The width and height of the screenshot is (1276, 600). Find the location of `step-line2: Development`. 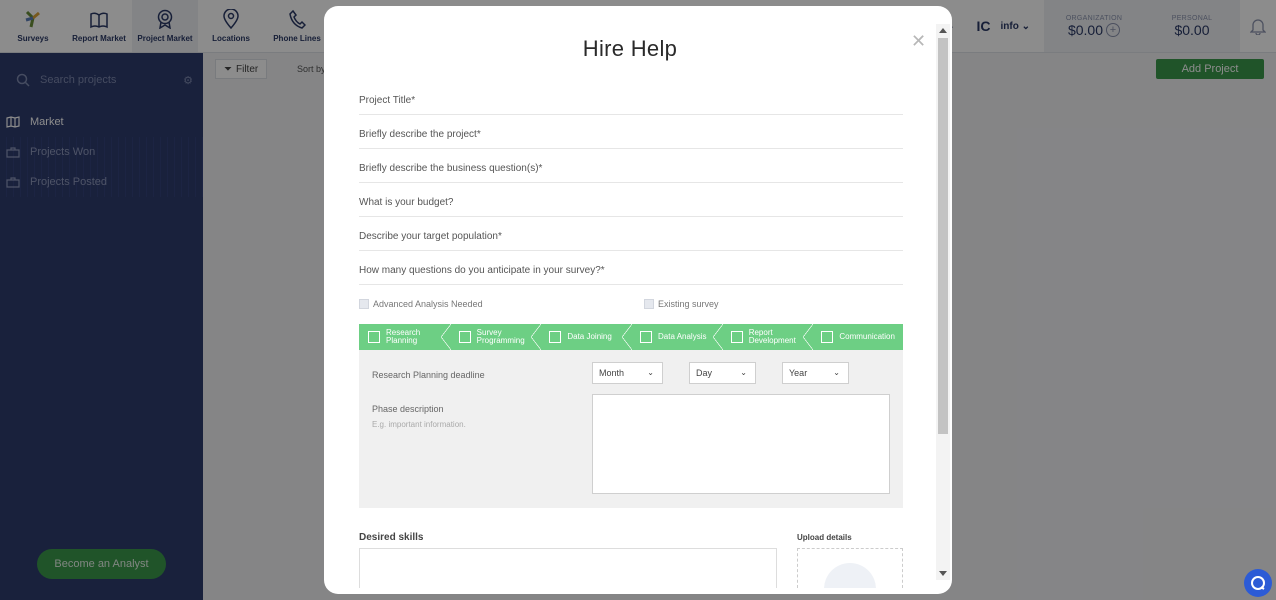

step-line2: Development is located at coordinates (772, 340).